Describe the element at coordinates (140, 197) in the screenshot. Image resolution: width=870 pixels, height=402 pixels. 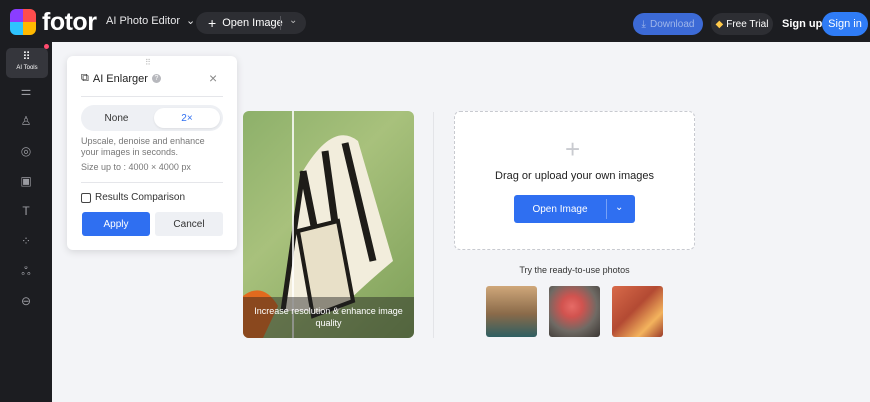
I see `results-comparison-label: Results Comparison` at that location.